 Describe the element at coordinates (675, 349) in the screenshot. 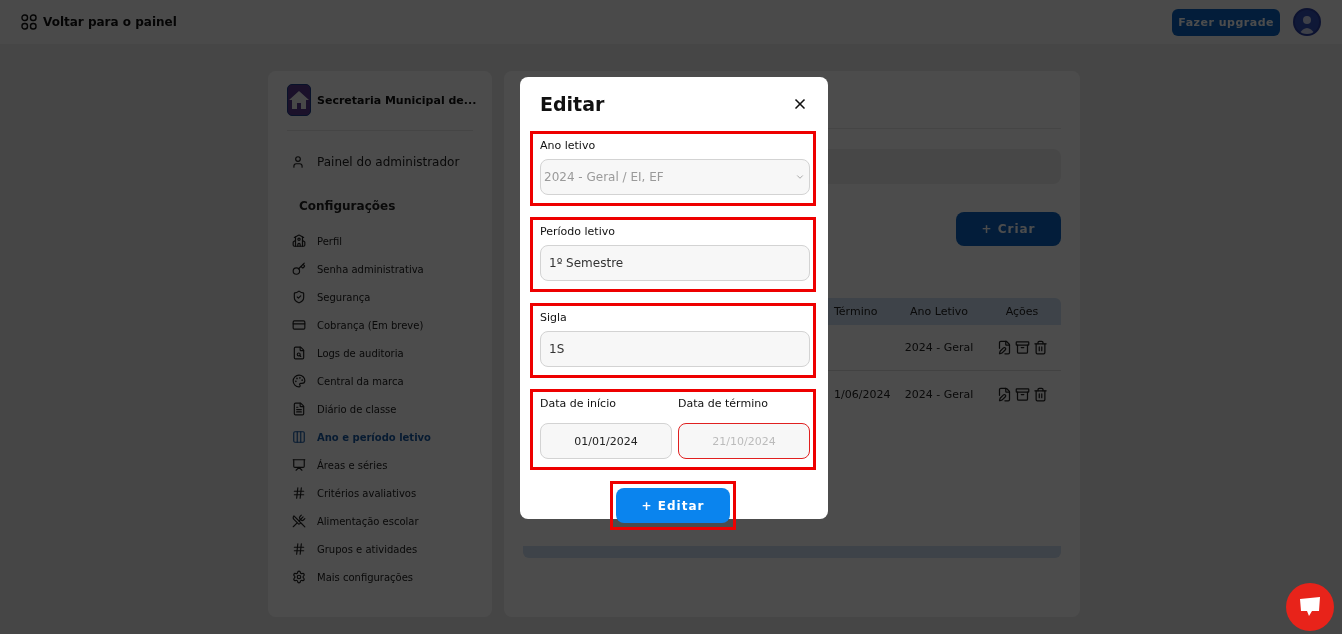

I see `input-field: 1S` at that location.